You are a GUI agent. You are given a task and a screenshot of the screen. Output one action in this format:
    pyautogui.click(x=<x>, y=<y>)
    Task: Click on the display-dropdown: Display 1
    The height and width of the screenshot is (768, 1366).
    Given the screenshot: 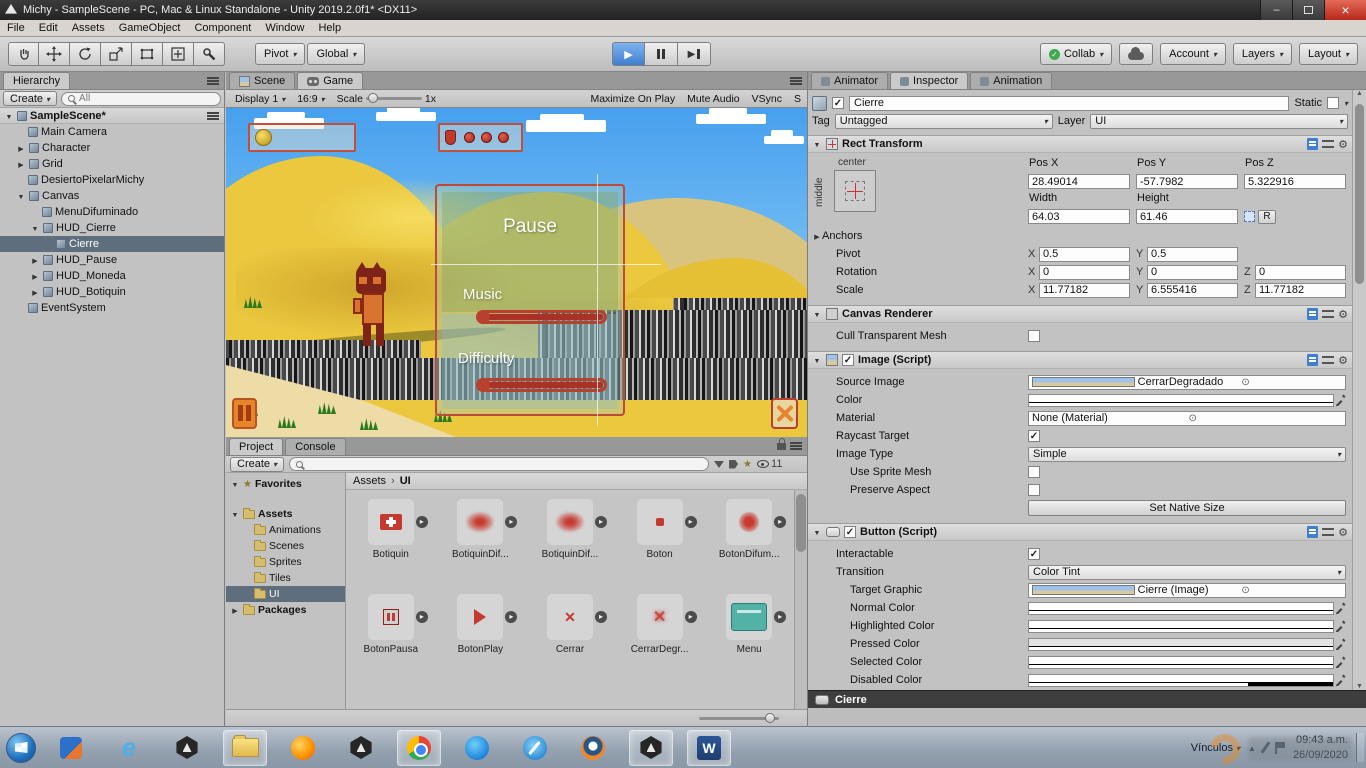 What is the action you would take?
    pyautogui.click(x=260, y=99)
    